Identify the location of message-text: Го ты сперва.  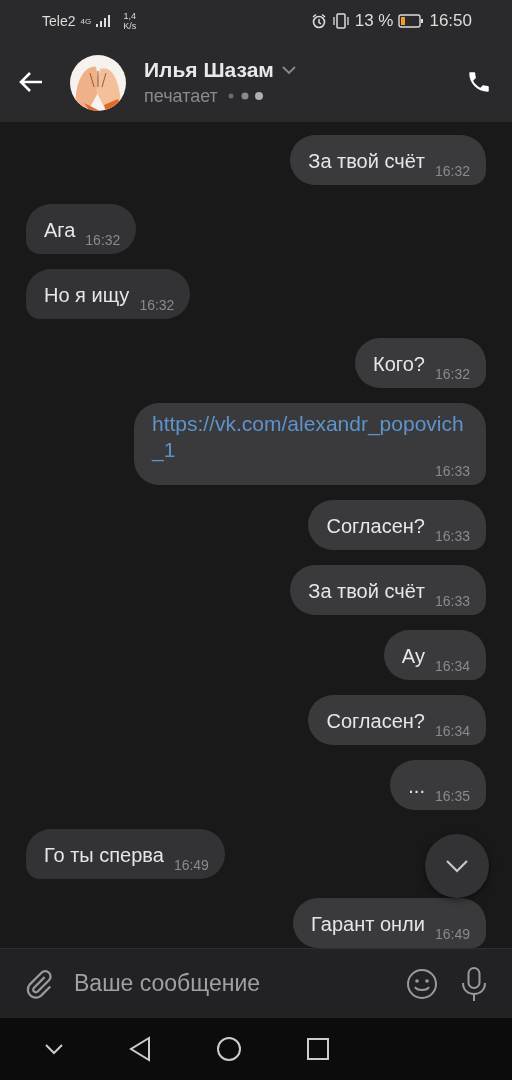
(104, 855).